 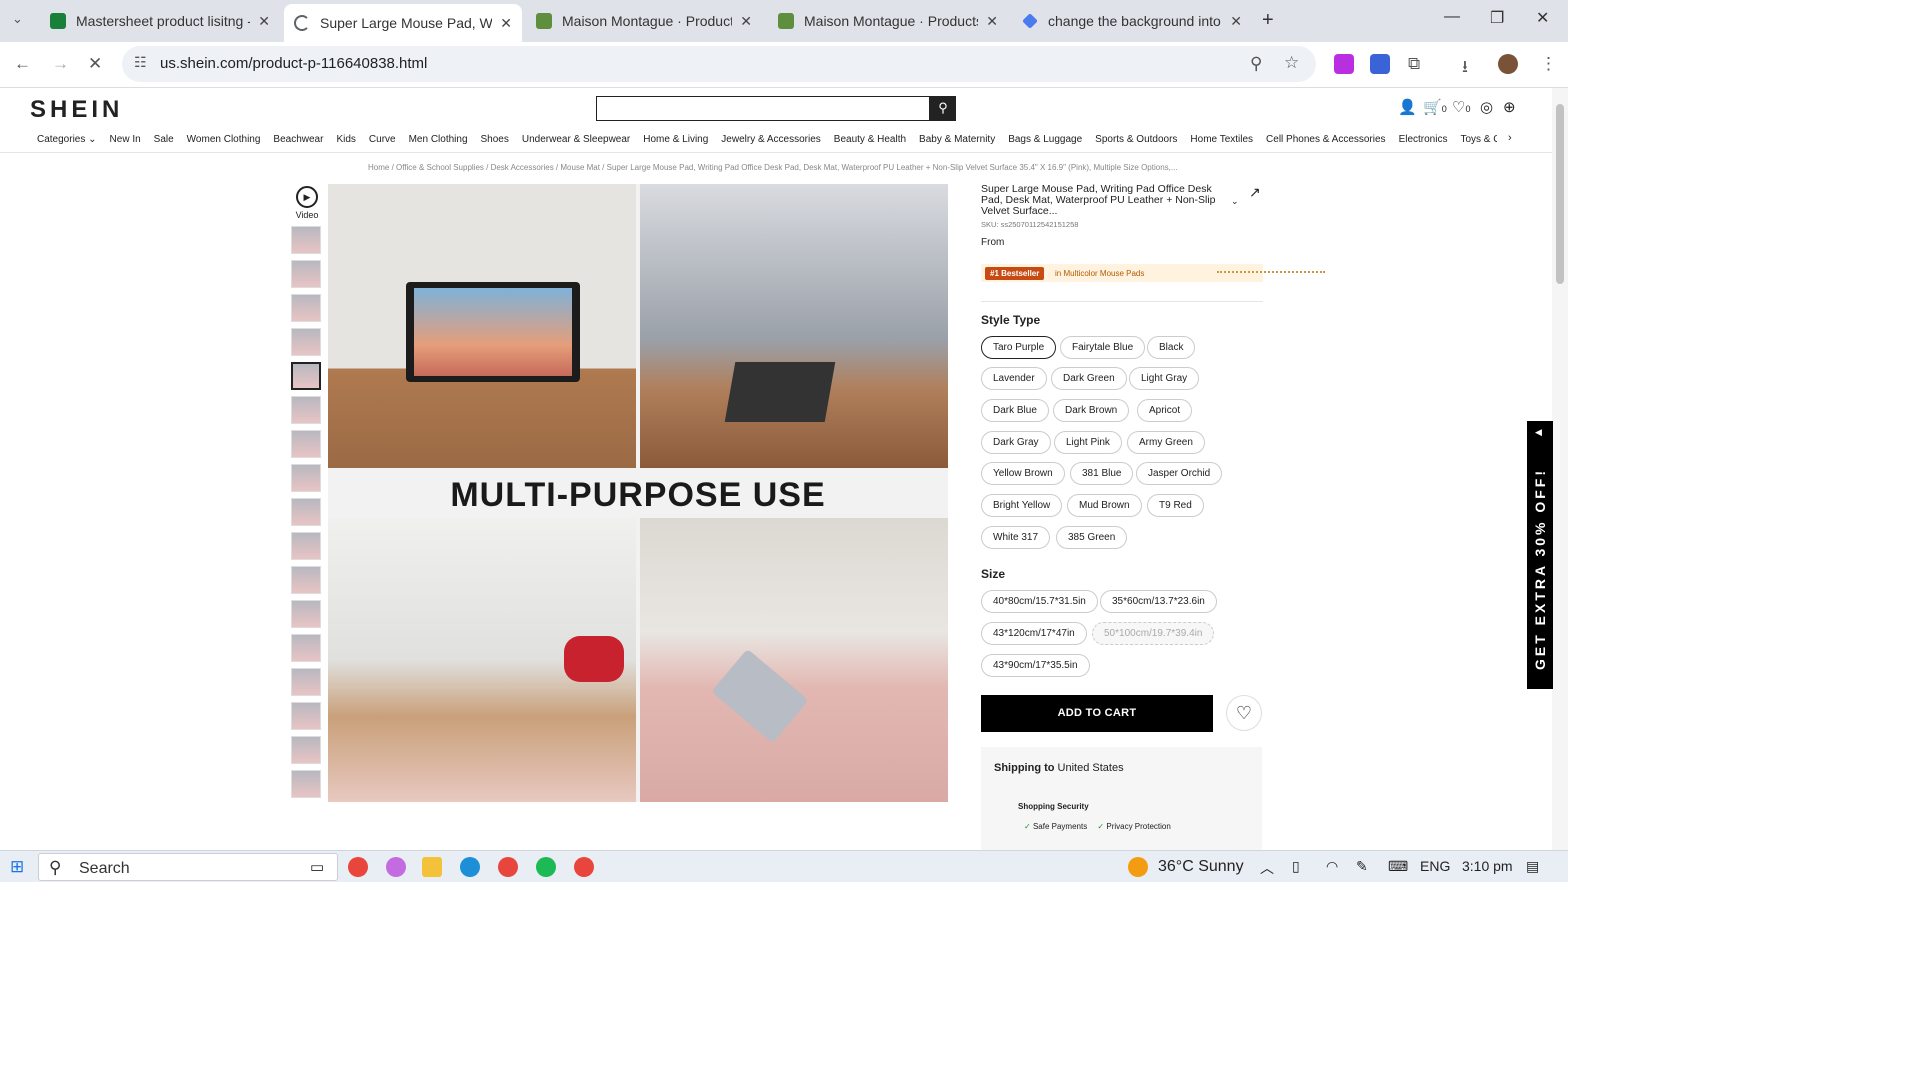 What do you see at coordinates (1362, 866) in the screenshot?
I see `pen-icon: ✎` at bounding box center [1362, 866].